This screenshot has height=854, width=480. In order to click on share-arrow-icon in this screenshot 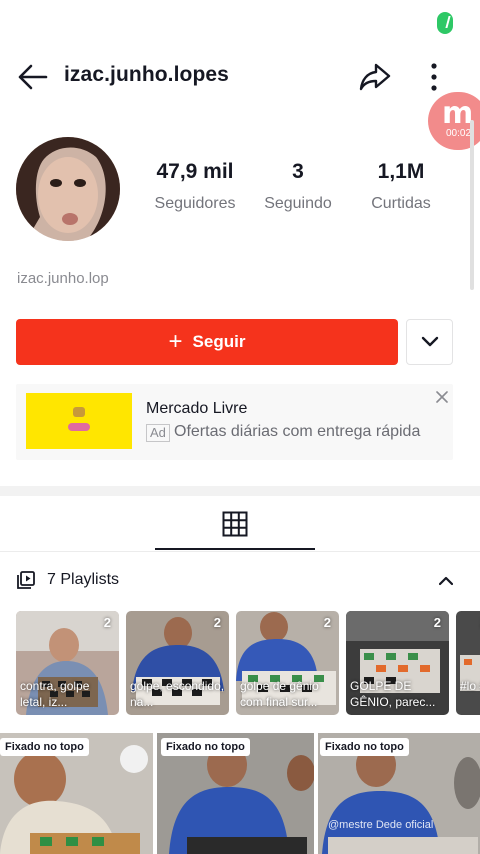, I will do `click(375, 77)`.